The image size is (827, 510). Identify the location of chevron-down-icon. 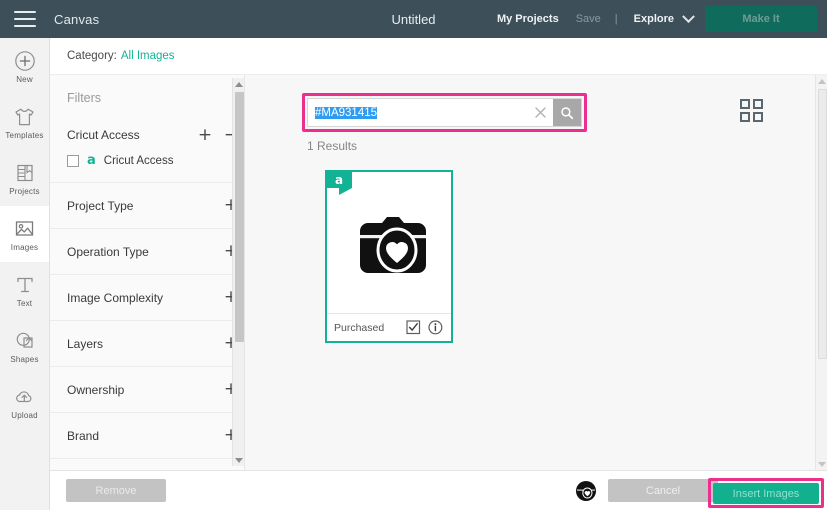
(688, 16).